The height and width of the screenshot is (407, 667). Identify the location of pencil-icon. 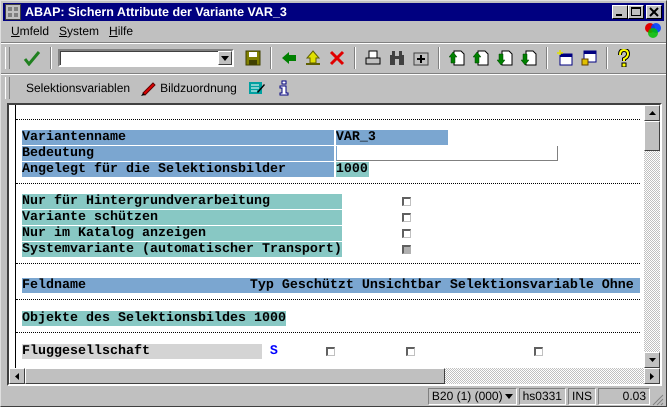
(148, 88).